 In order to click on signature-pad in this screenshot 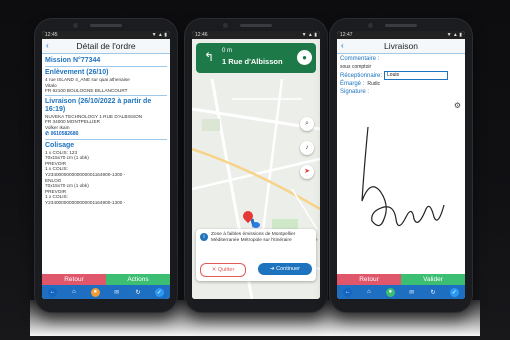, I will do `click(401, 189)`.